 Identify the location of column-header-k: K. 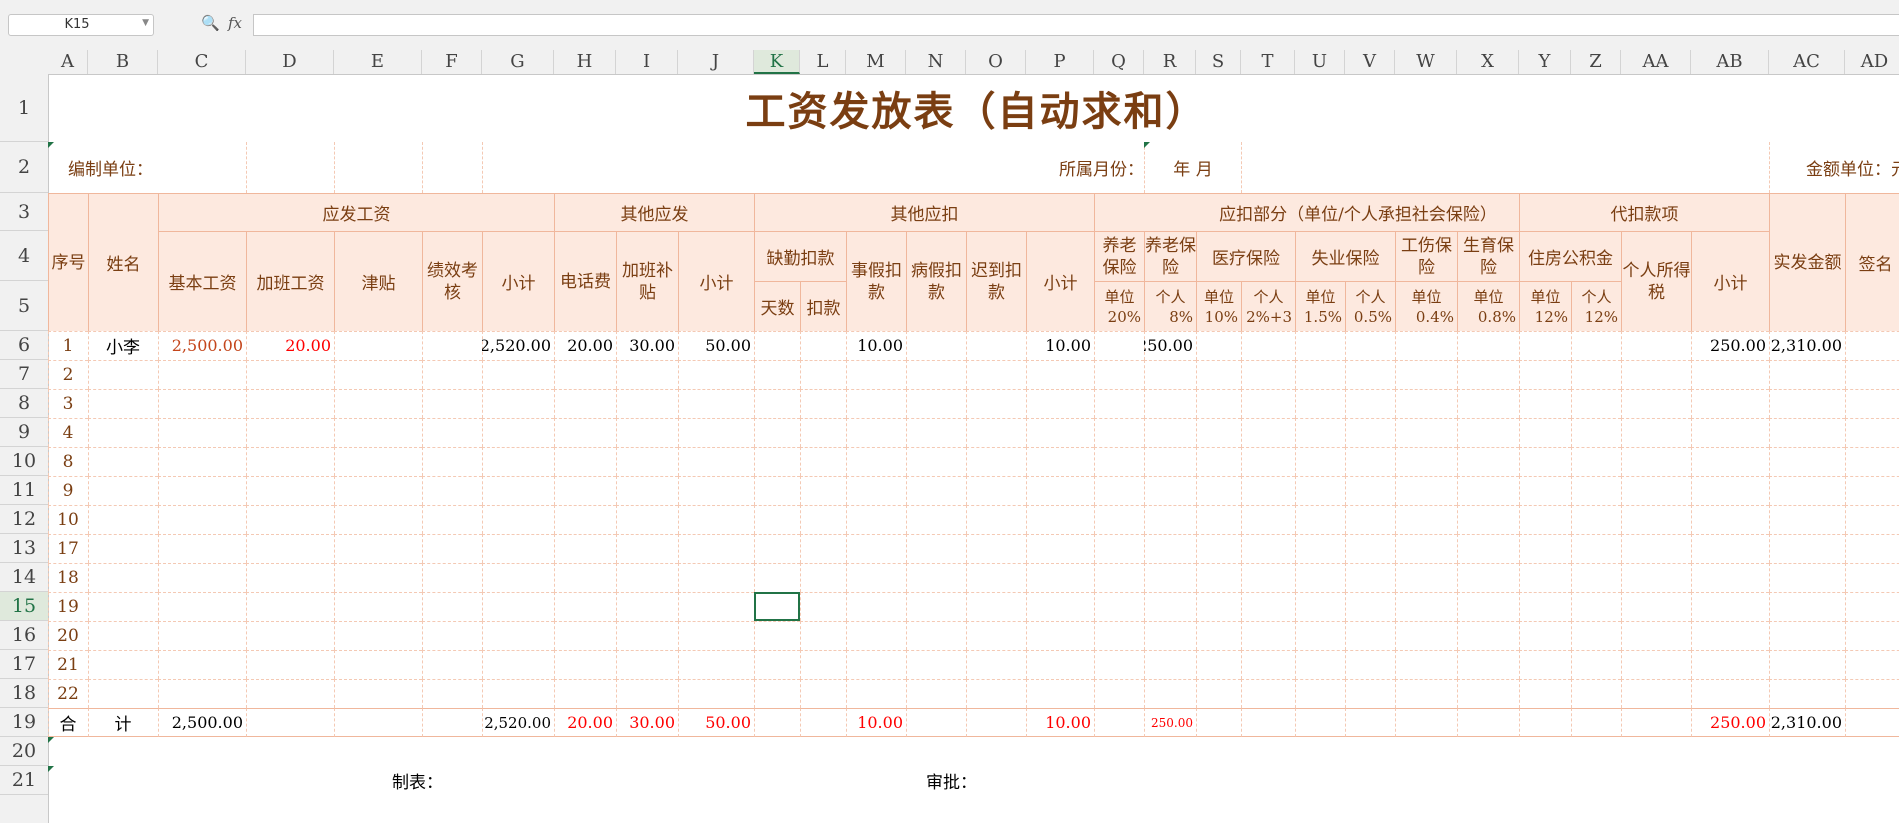
(777, 62).